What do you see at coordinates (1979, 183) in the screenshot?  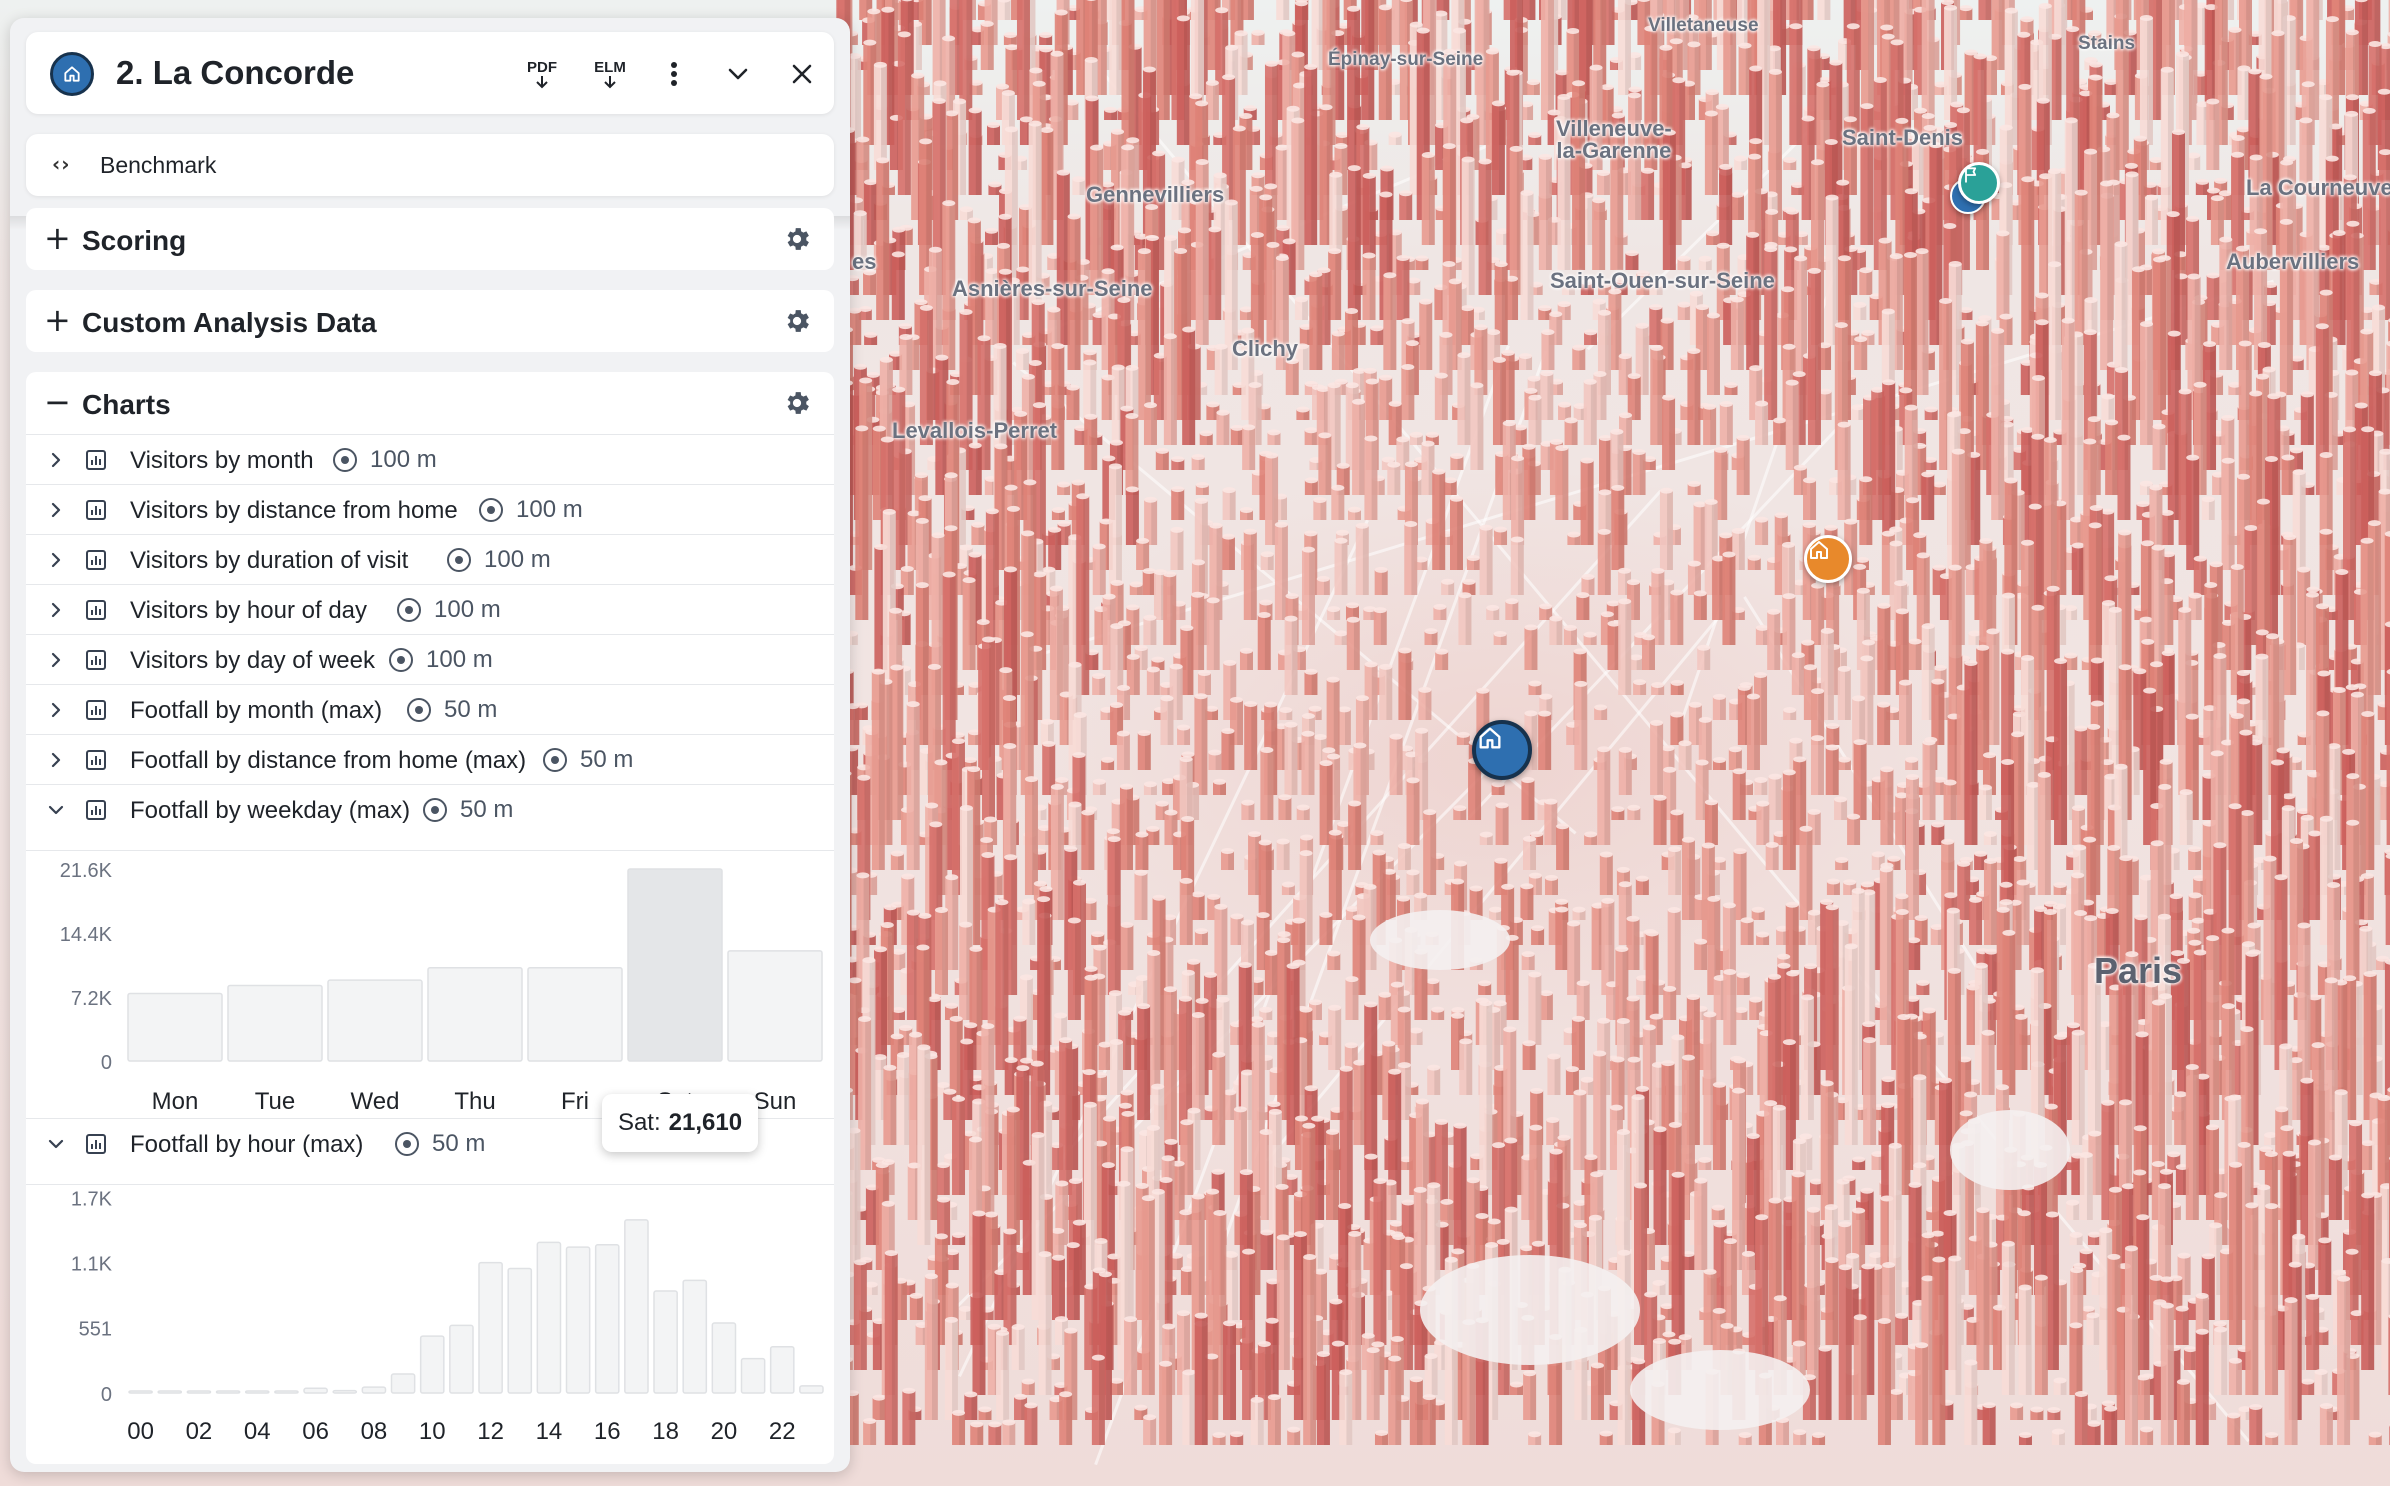 I see `flag-location-pin` at bounding box center [1979, 183].